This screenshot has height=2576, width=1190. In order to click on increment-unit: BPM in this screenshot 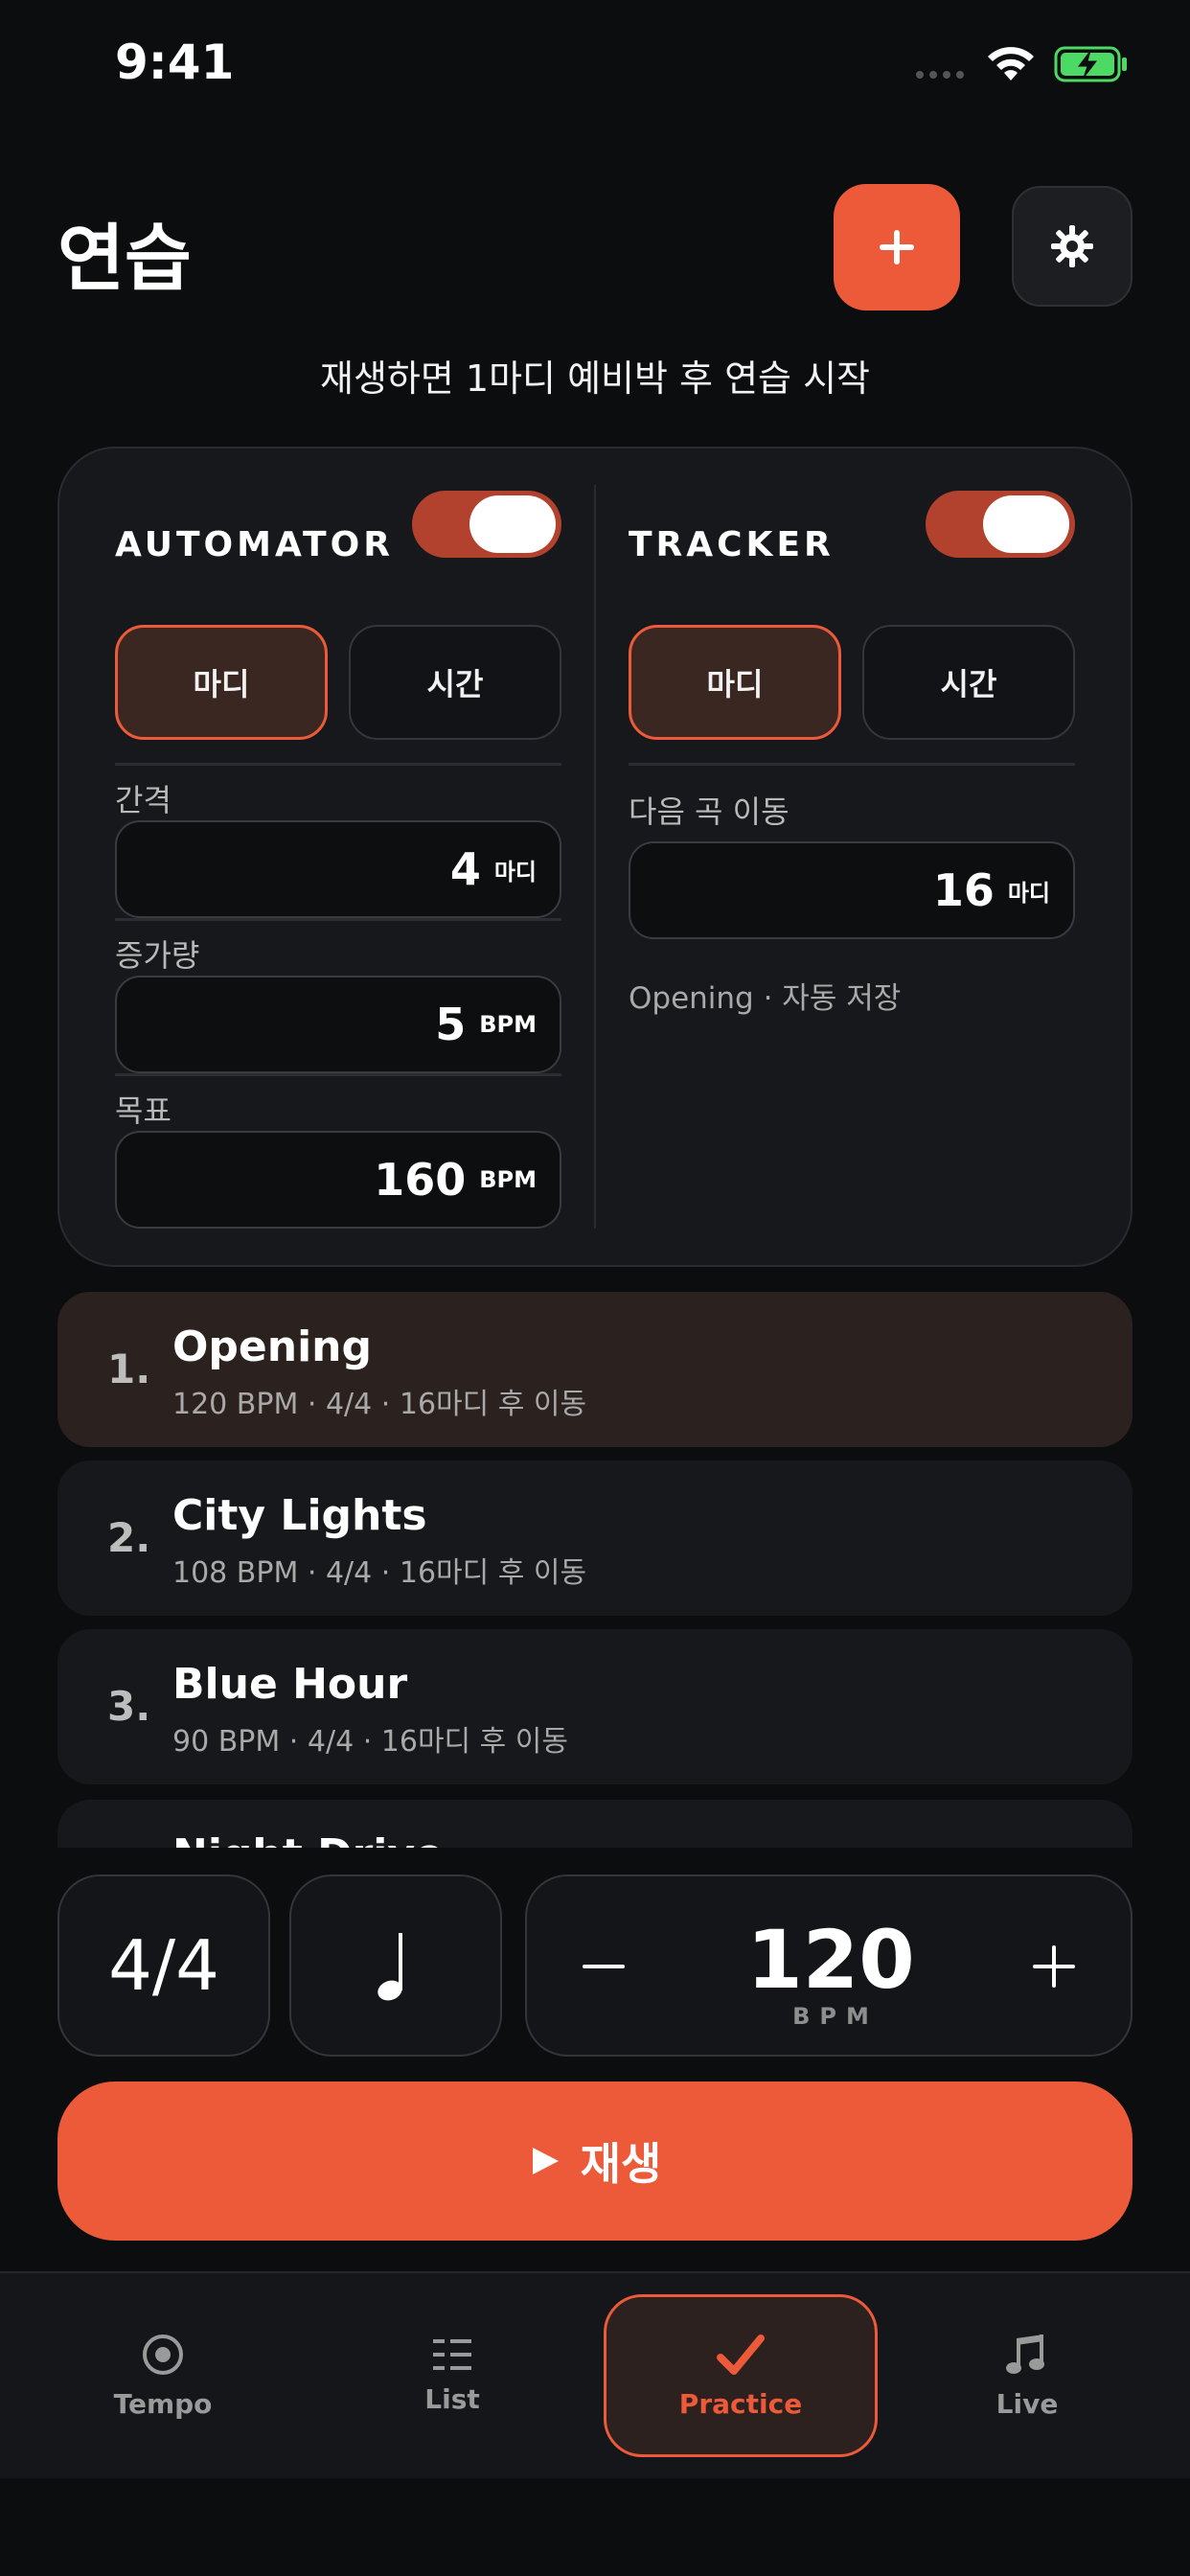, I will do `click(508, 1024)`.